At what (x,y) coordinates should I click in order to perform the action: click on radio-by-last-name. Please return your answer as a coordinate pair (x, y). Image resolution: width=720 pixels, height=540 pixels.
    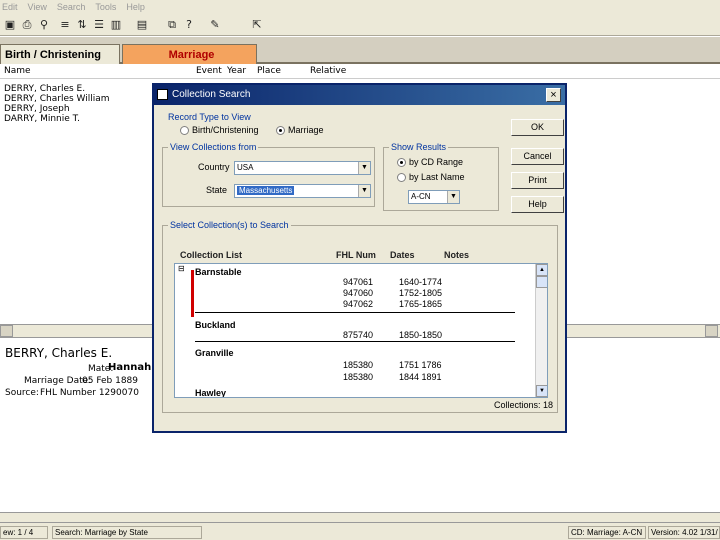
    Looking at the image, I should click on (401, 177).